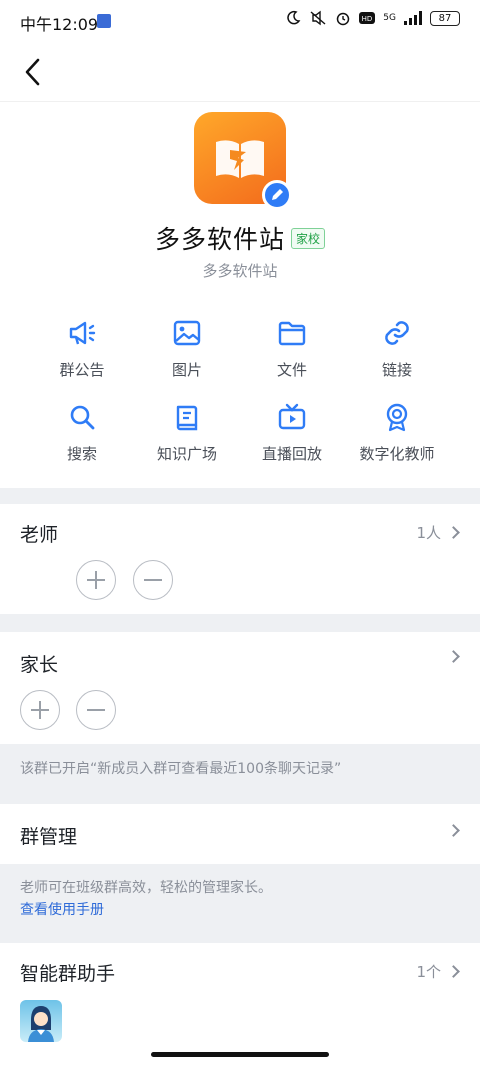  Describe the element at coordinates (240, 21) in the screenshot. I see `status-bar: 中午12:09 HD 5G 87` at that location.